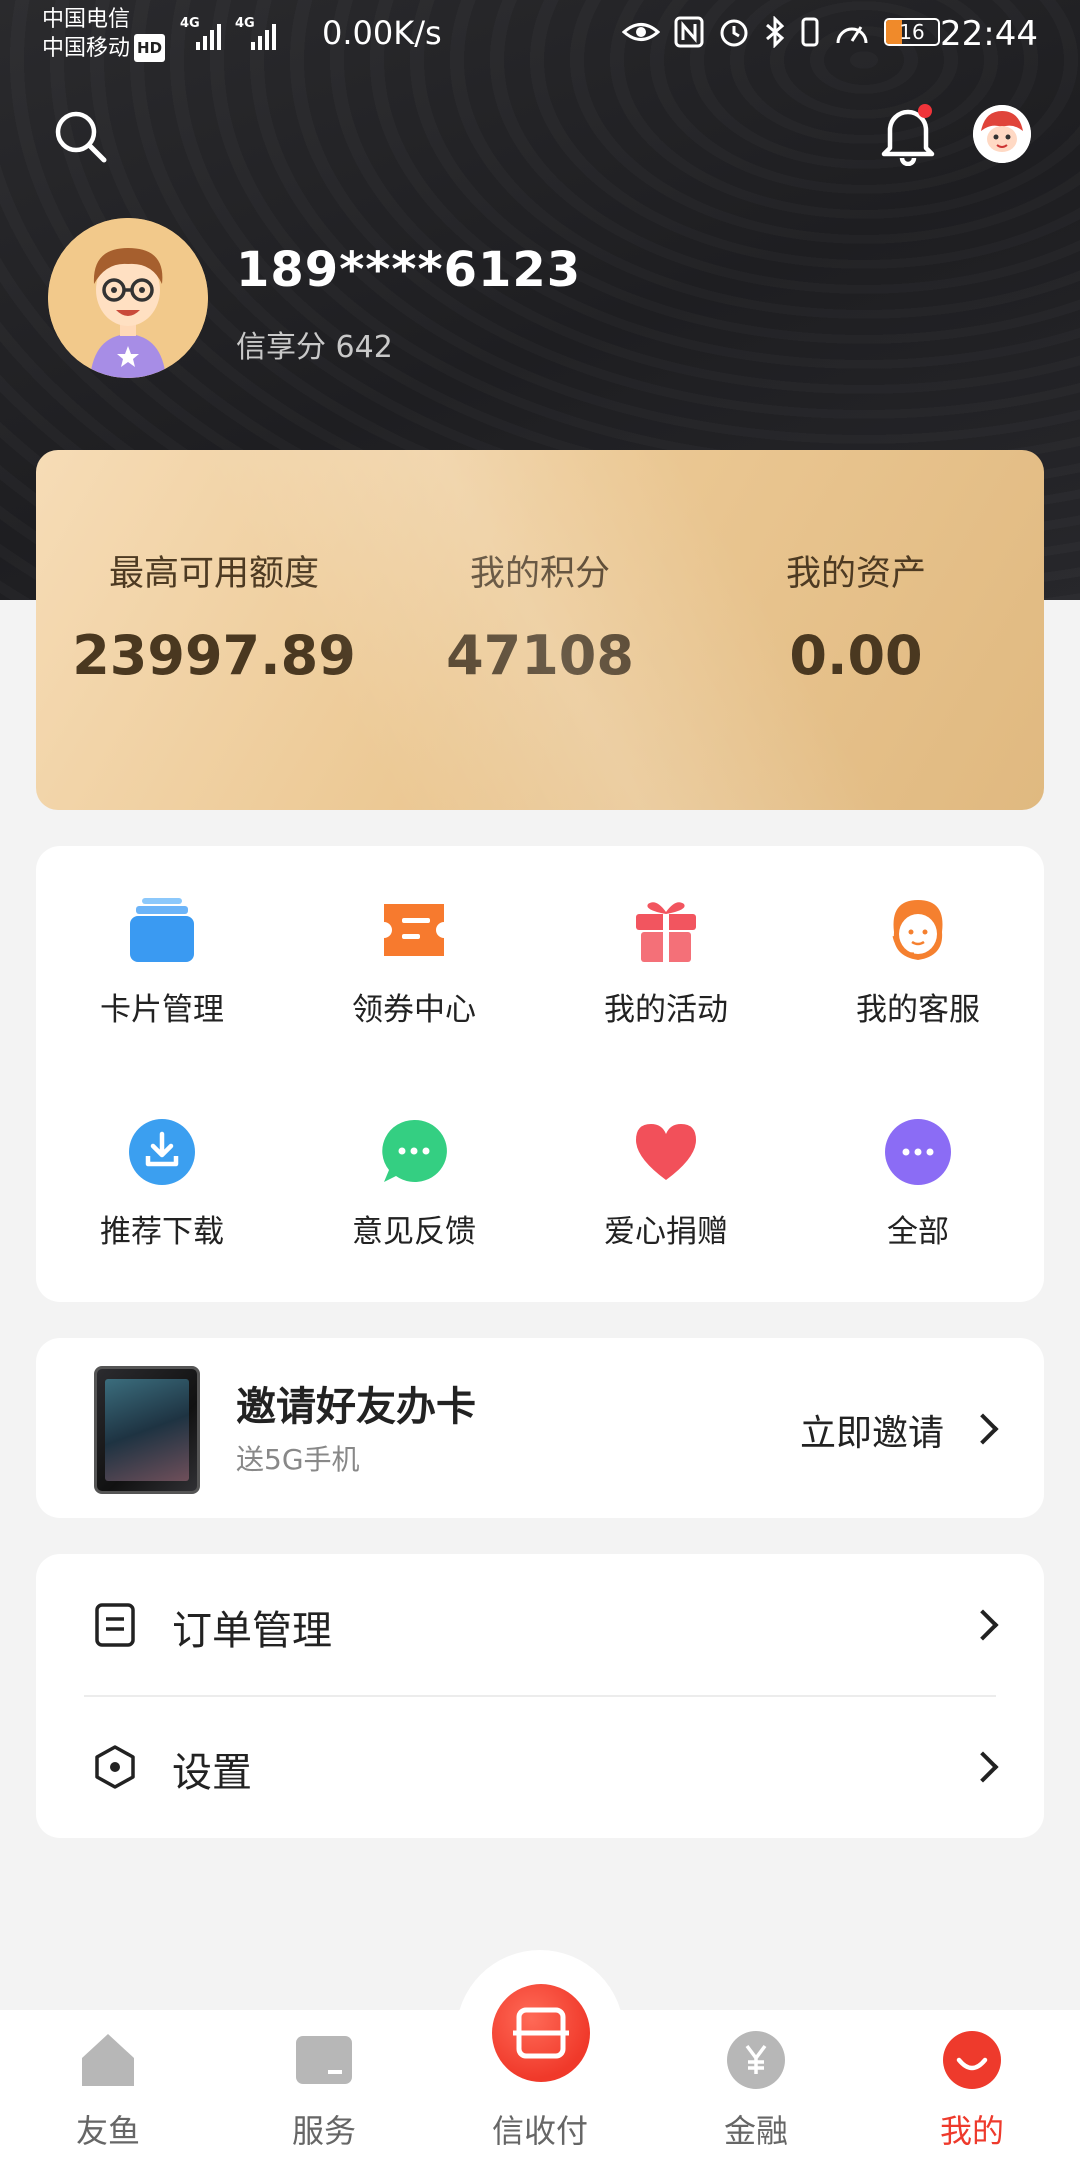 Image resolution: width=1080 pixels, height=2160 pixels. What do you see at coordinates (298, 1459) in the screenshot?
I see `invite-subtitle: 送5G手机` at bounding box center [298, 1459].